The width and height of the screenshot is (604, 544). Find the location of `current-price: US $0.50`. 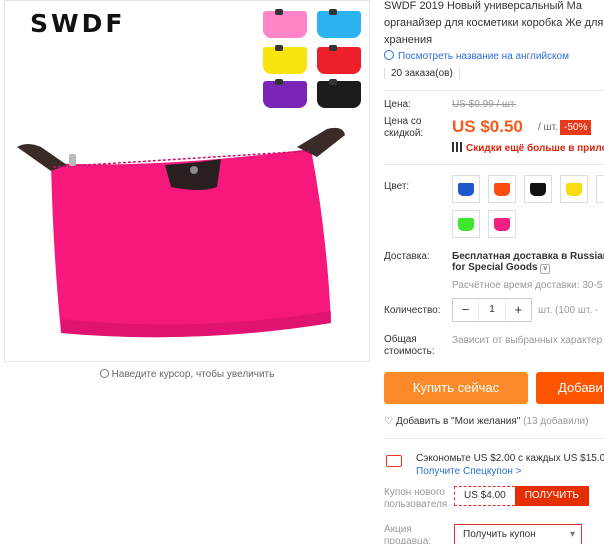

current-price: US $0.50 is located at coordinates (487, 126).